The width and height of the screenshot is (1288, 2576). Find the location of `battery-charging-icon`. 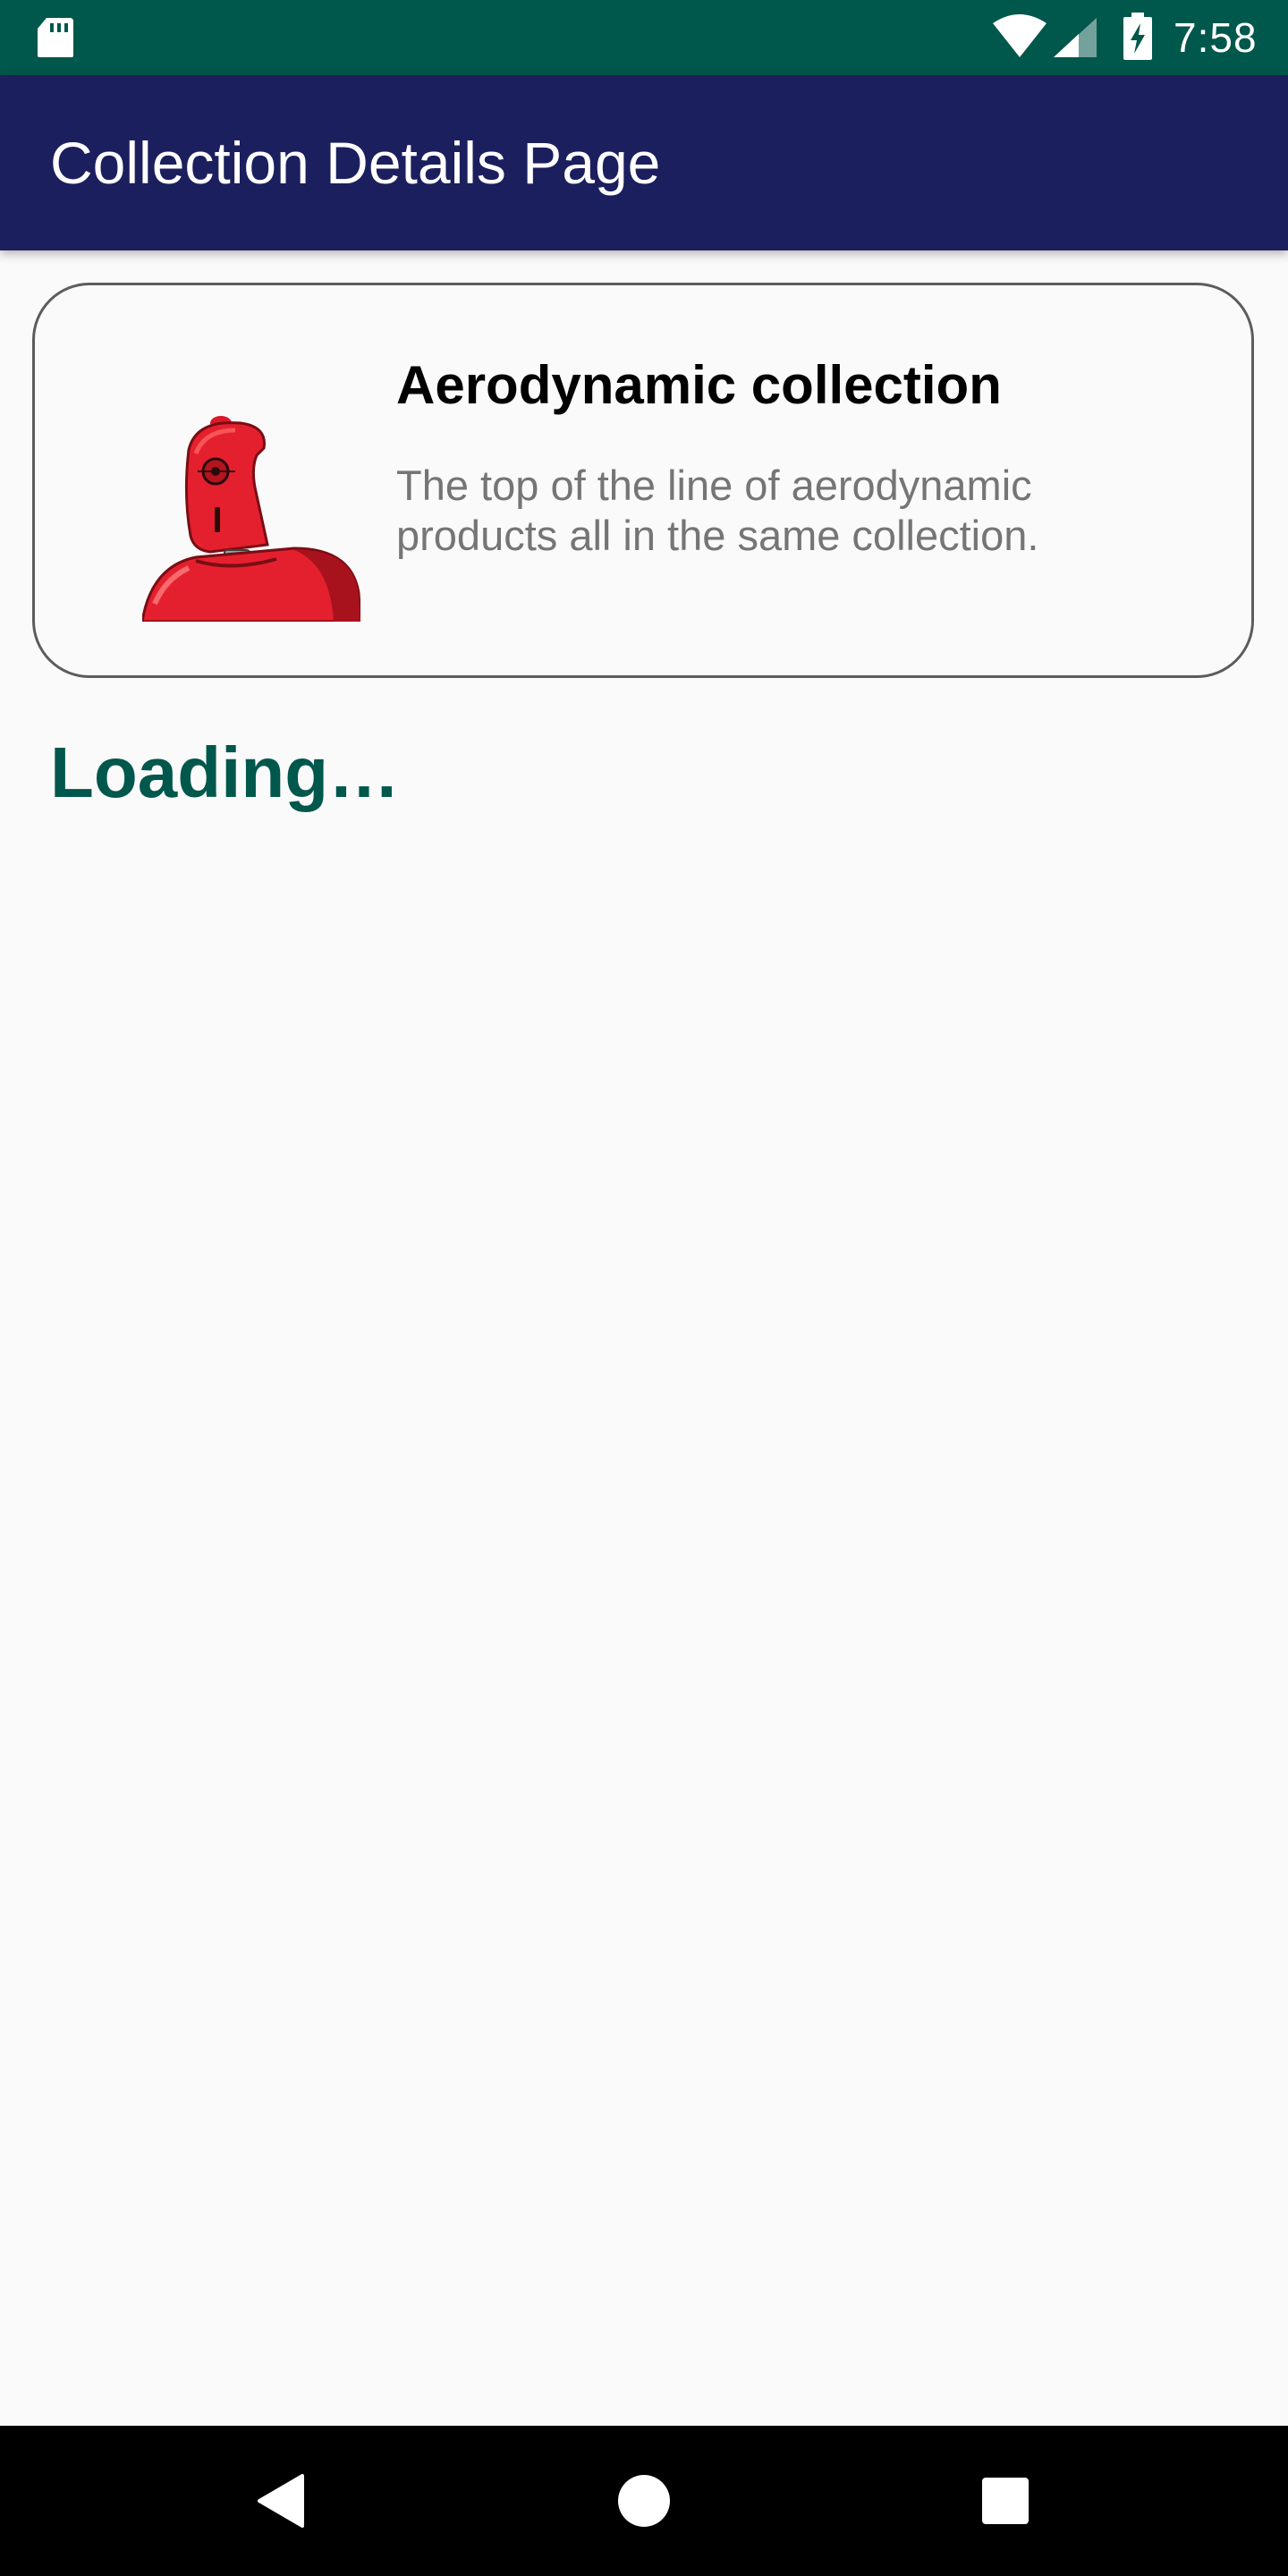

battery-charging-icon is located at coordinates (1137, 36).